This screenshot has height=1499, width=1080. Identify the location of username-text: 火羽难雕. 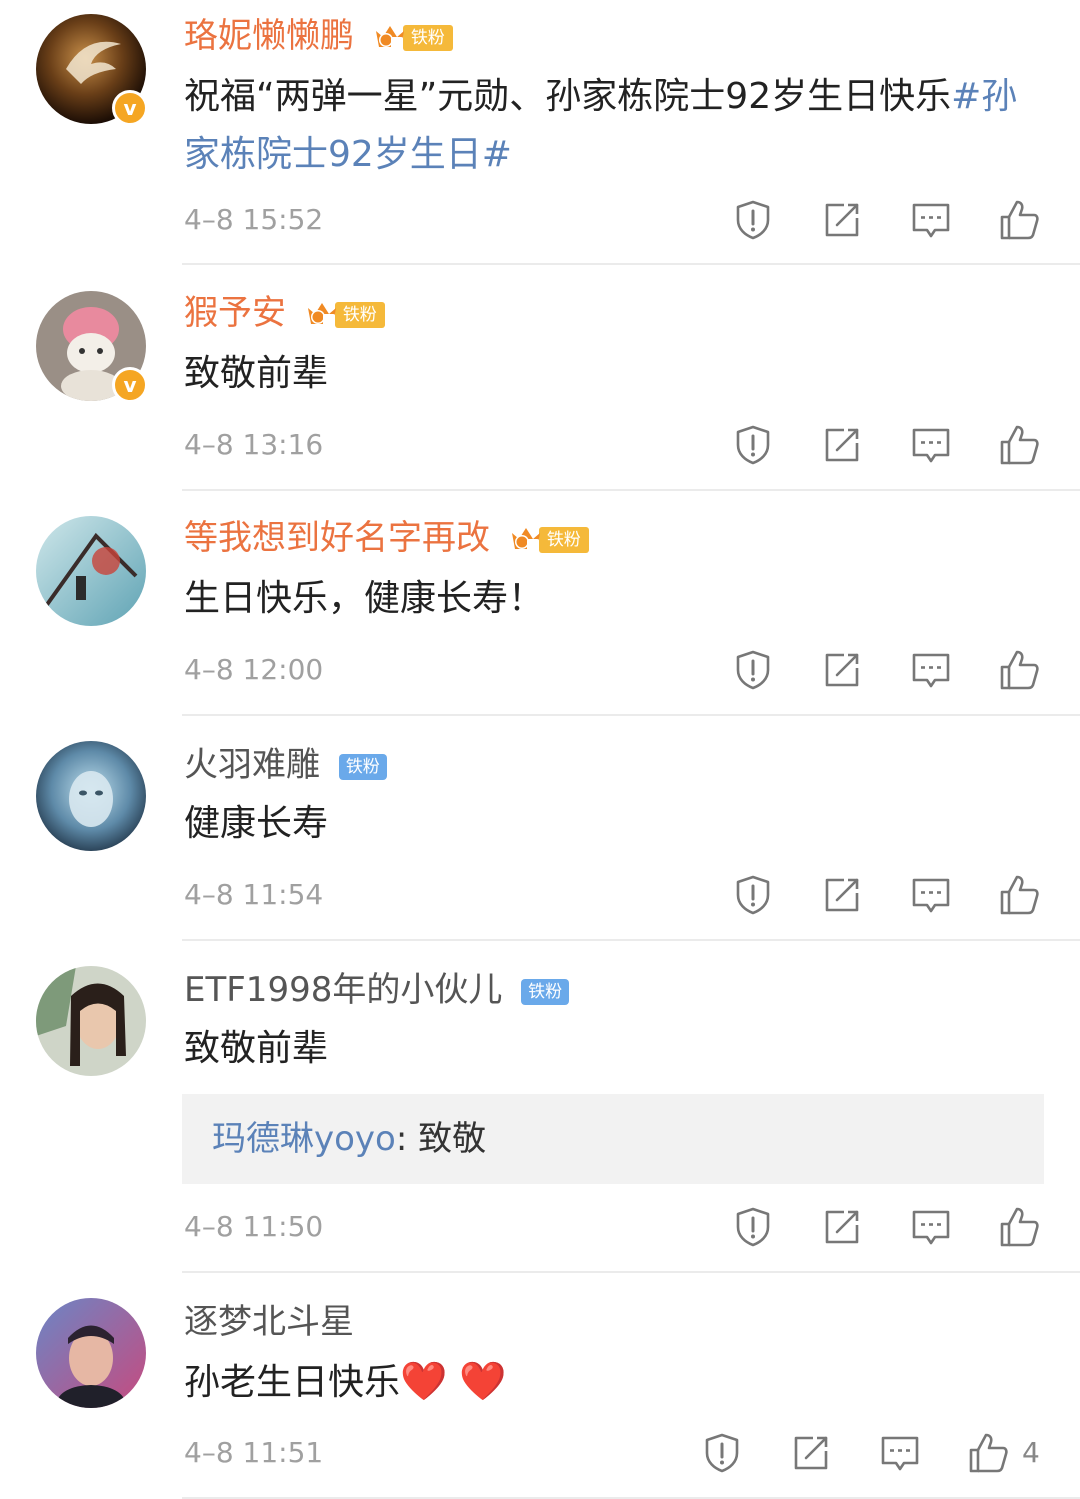
(252, 765).